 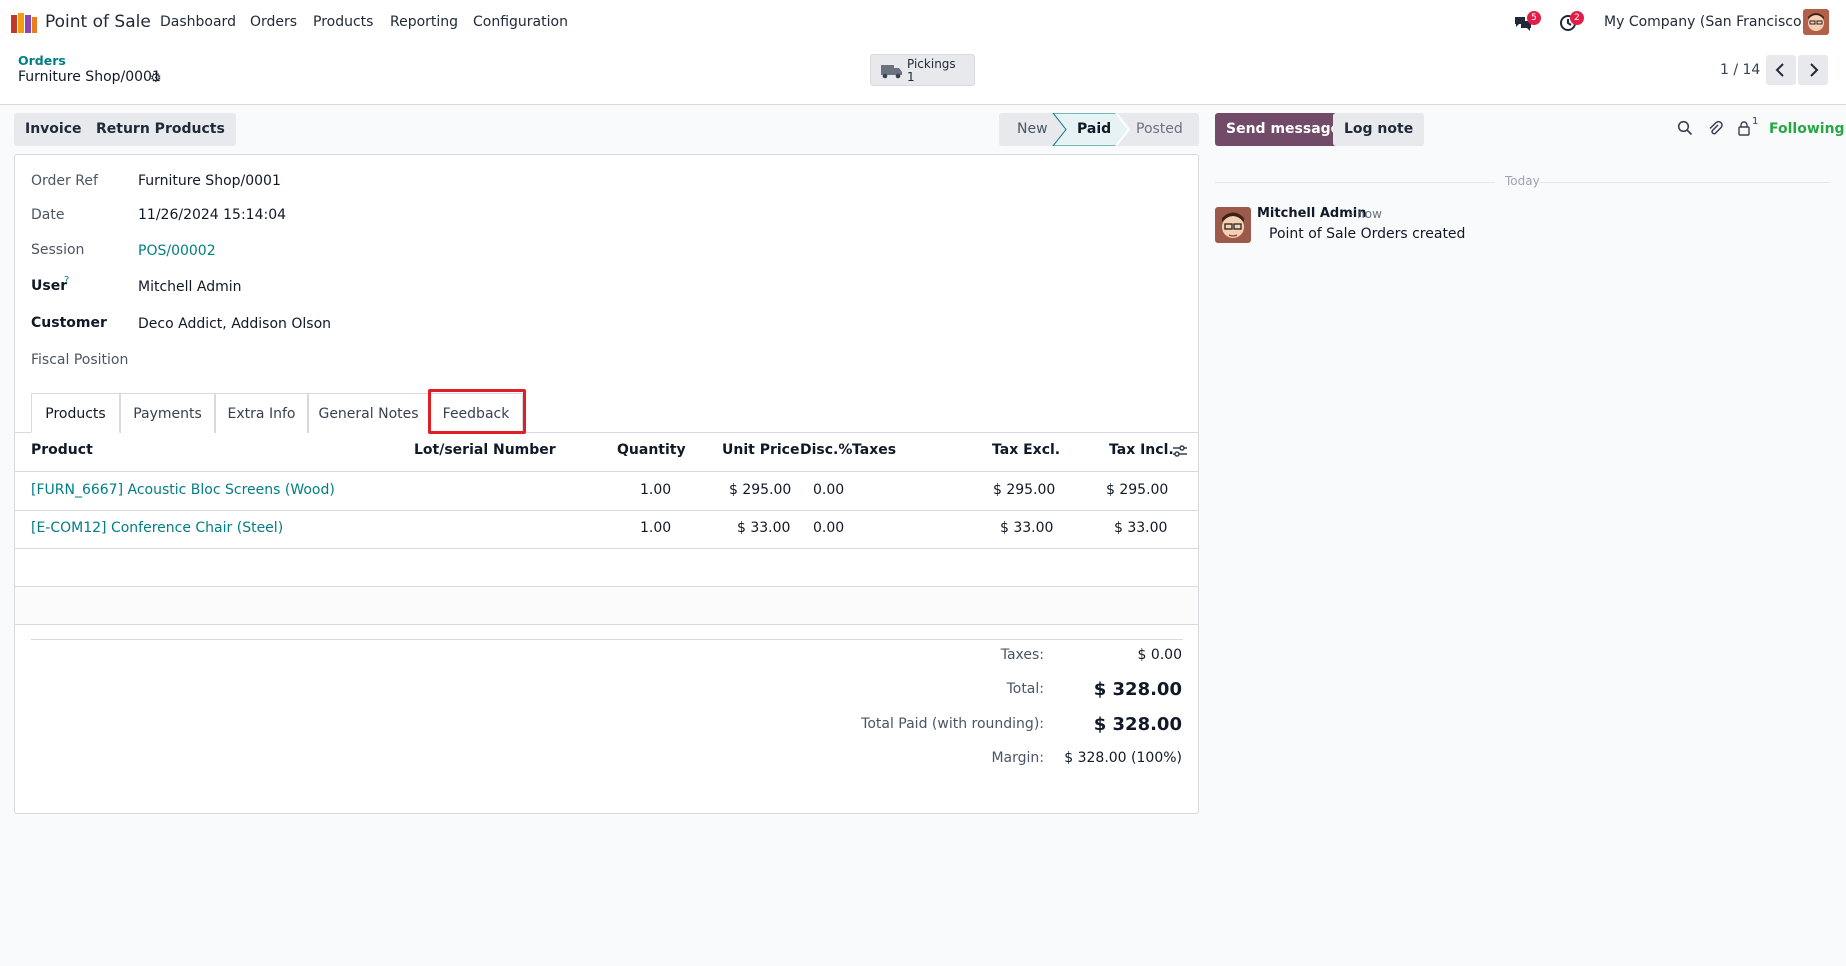 What do you see at coordinates (66, 280) in the screenshot?
I see `user-help-tooltip: ?` at bounding box center [66, 280].